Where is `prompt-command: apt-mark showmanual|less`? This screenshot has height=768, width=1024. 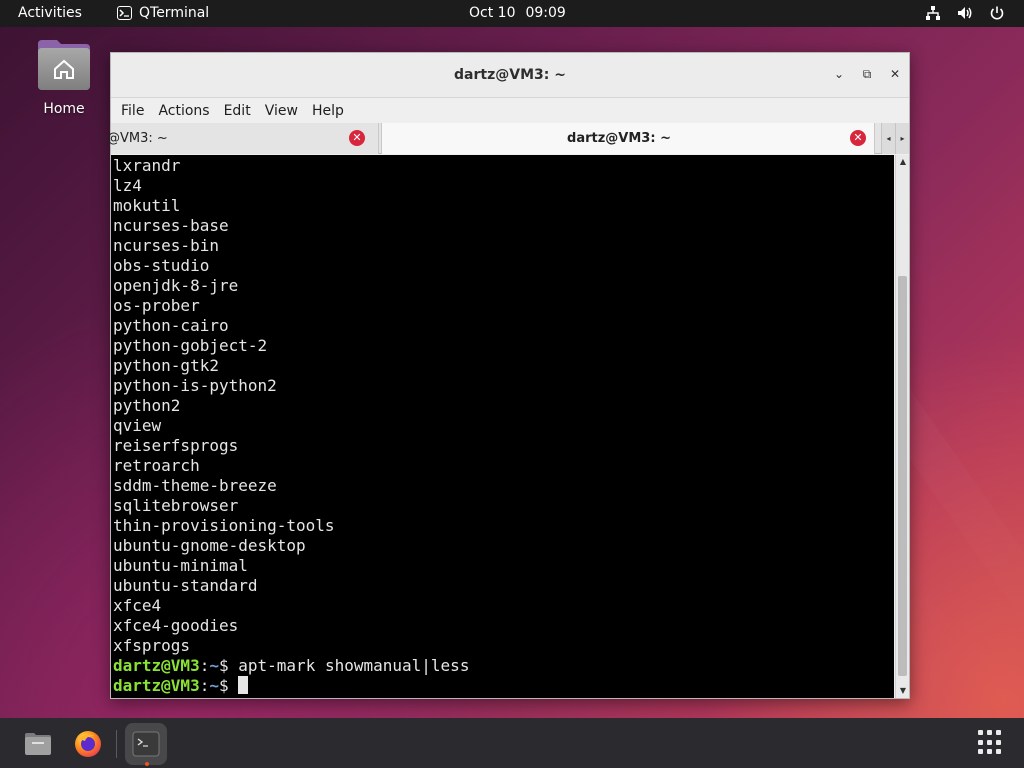
prompt-command: apt-mark showmanual|less is located at coordinates (349, 665).